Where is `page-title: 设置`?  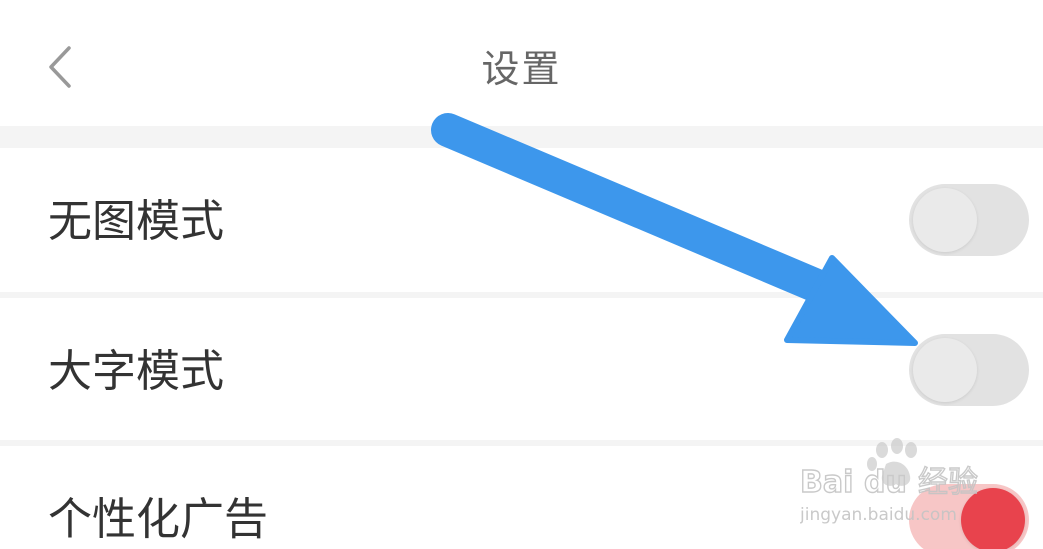 page-title: 设置 is located at coordinates (521, 69).